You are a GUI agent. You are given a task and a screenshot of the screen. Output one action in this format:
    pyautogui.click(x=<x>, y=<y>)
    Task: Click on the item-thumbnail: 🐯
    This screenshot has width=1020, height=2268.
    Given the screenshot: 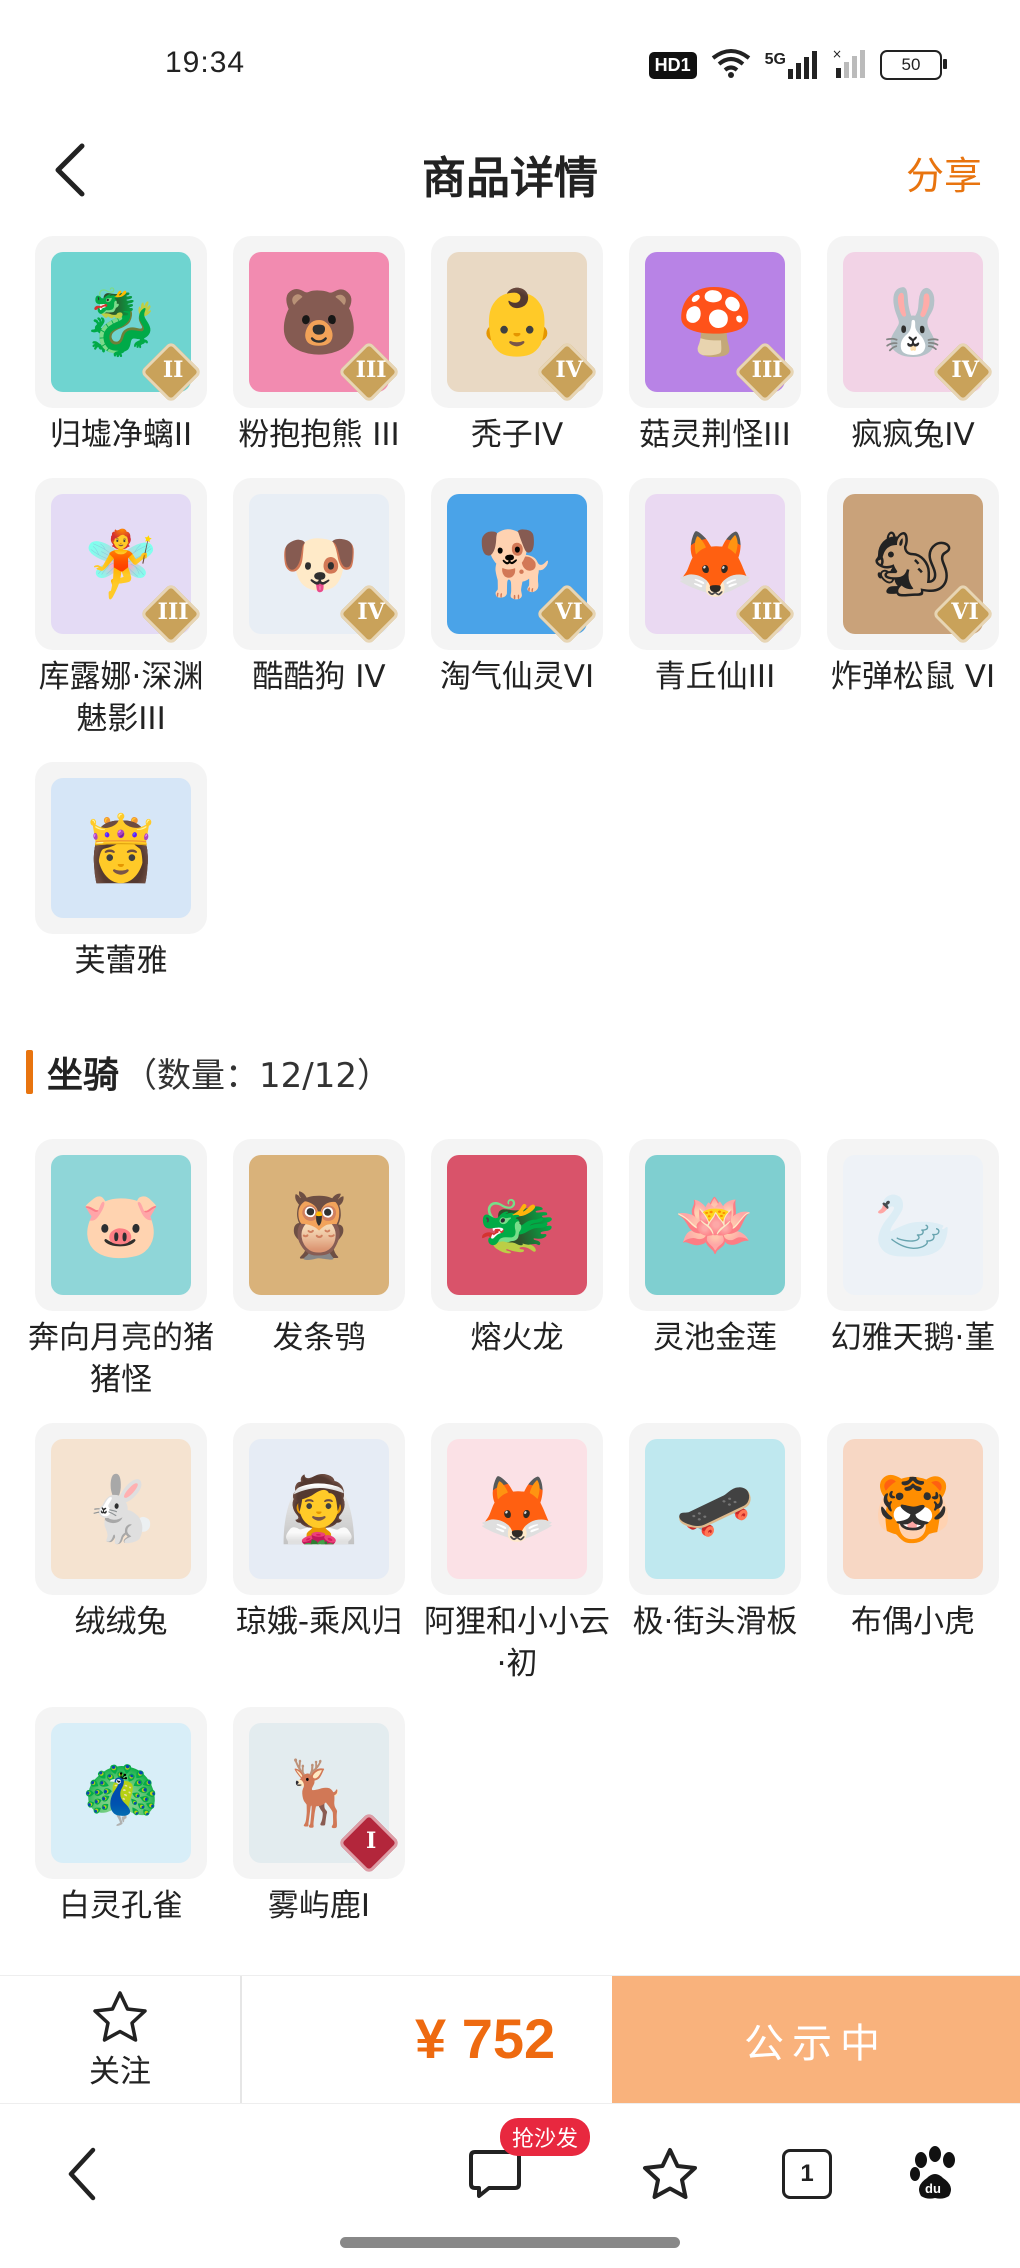 What is the action you would take?
    pyautogui.click(x=913, y=1509)
    